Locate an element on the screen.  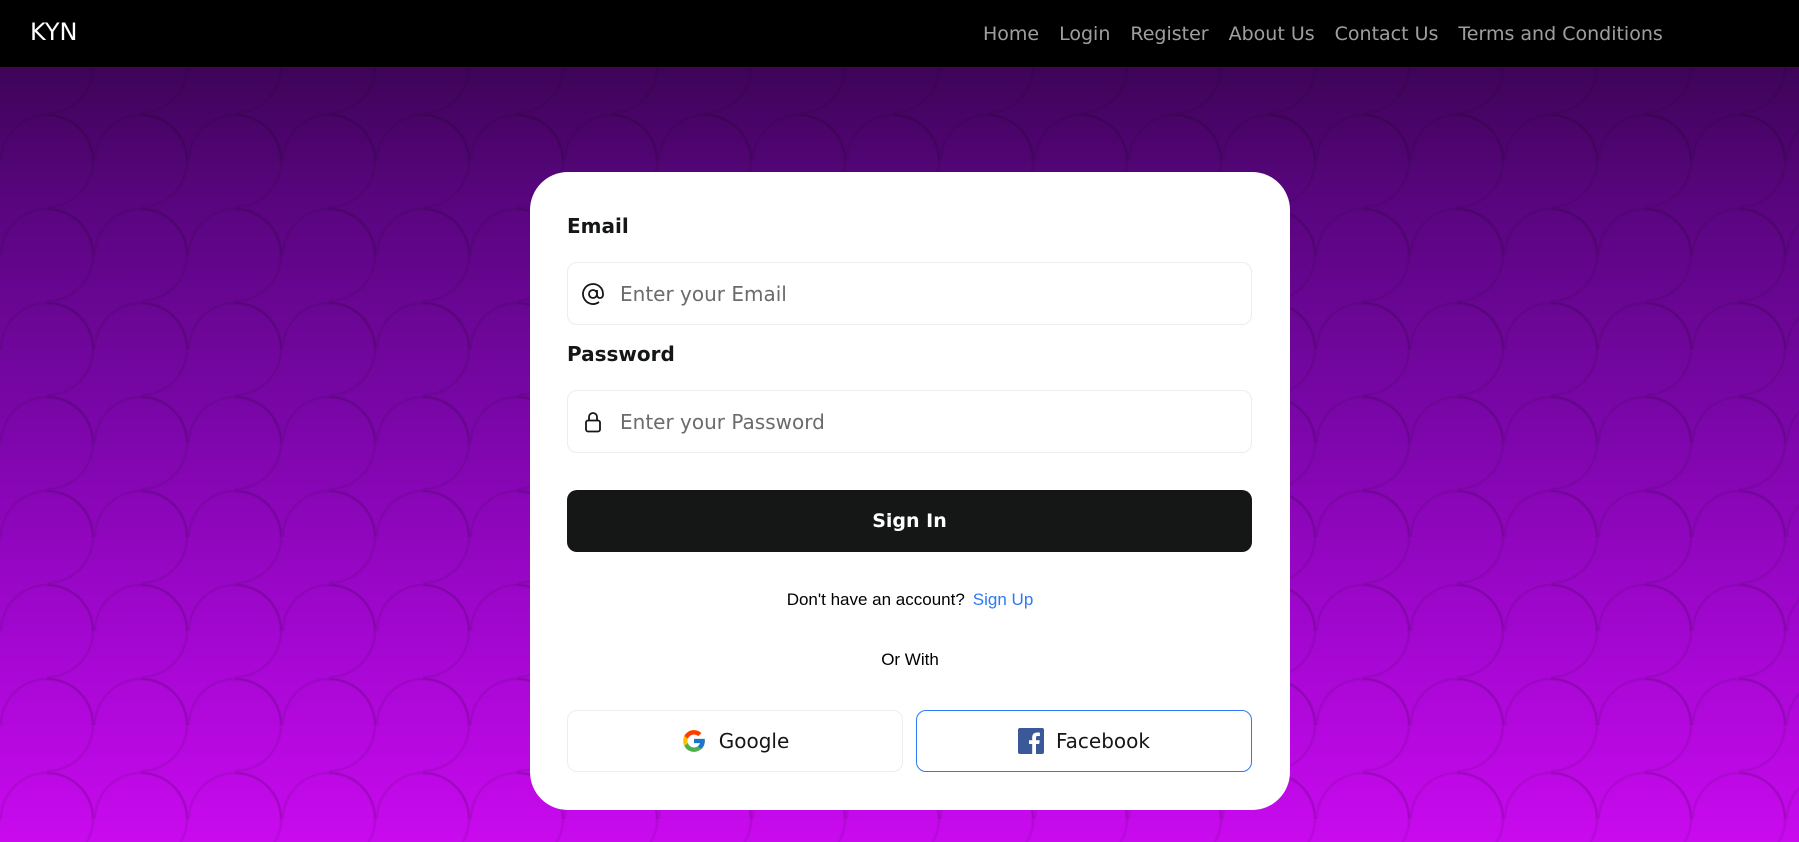
nav-link-home: Home is located at coordinates (1011, 34).